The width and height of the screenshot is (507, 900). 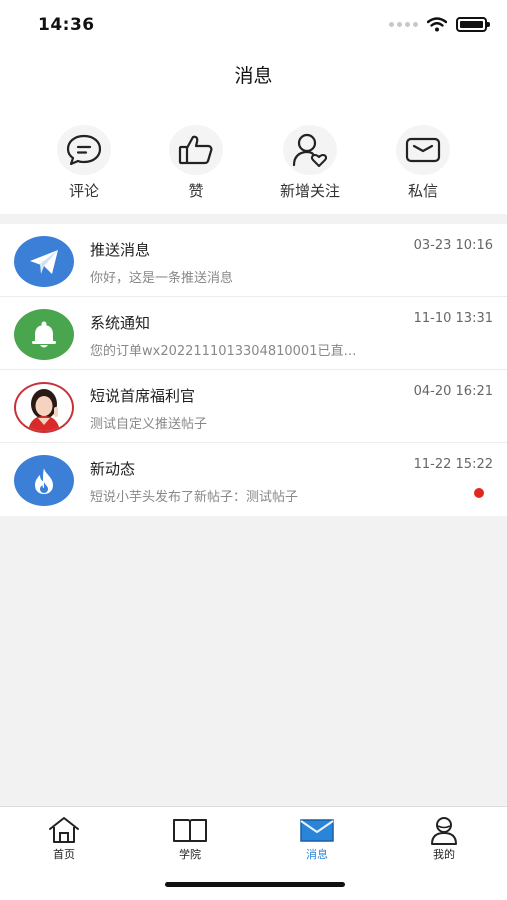 What do you see at coordinates (422, 191) in the screenshot?
I see `quick-action-label: 私信` at bounding box center [422, 191].